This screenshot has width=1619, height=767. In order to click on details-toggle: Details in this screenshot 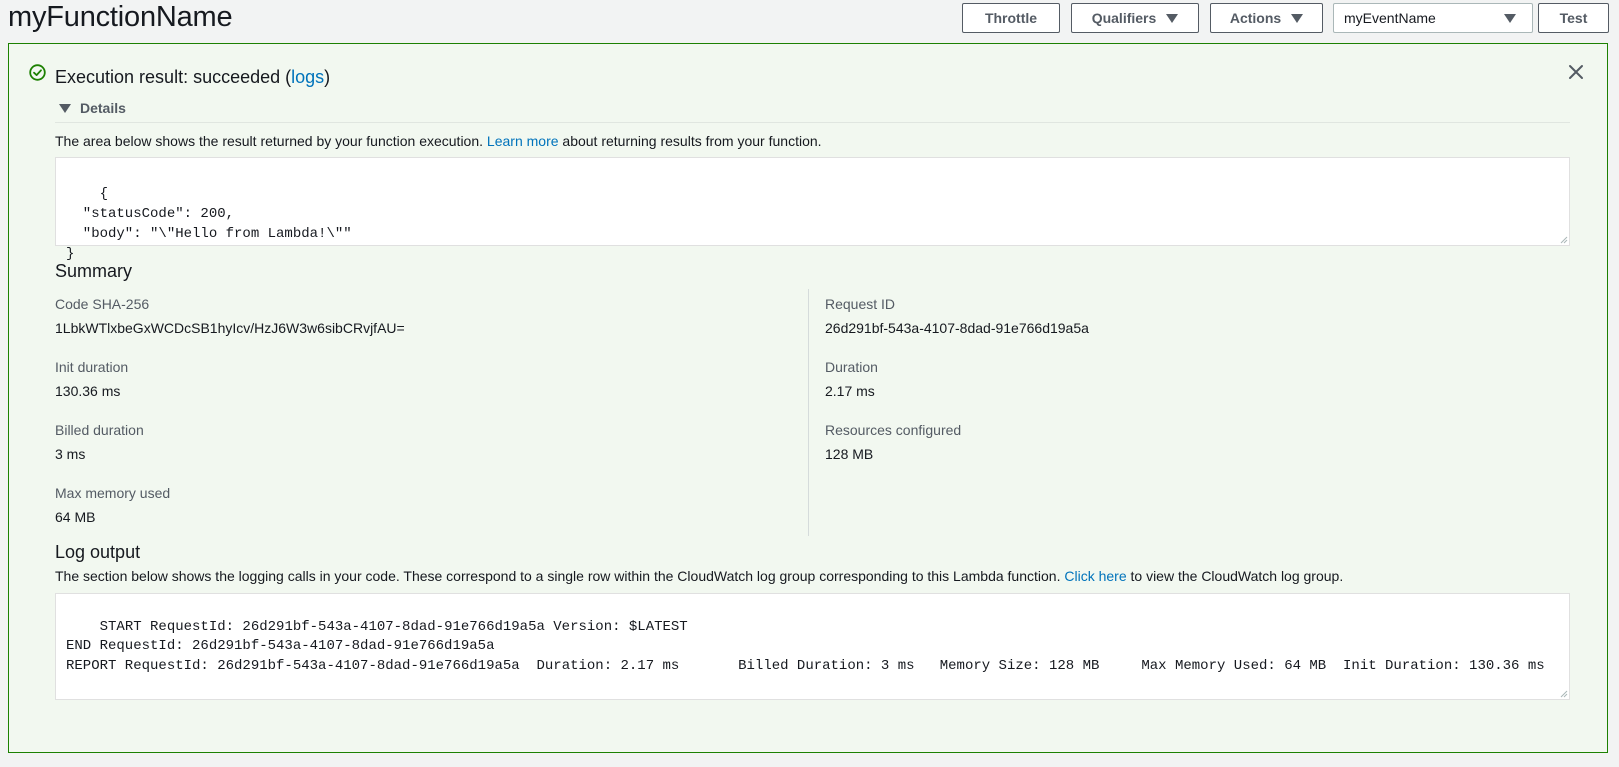, I will do `click(92, 108)`.